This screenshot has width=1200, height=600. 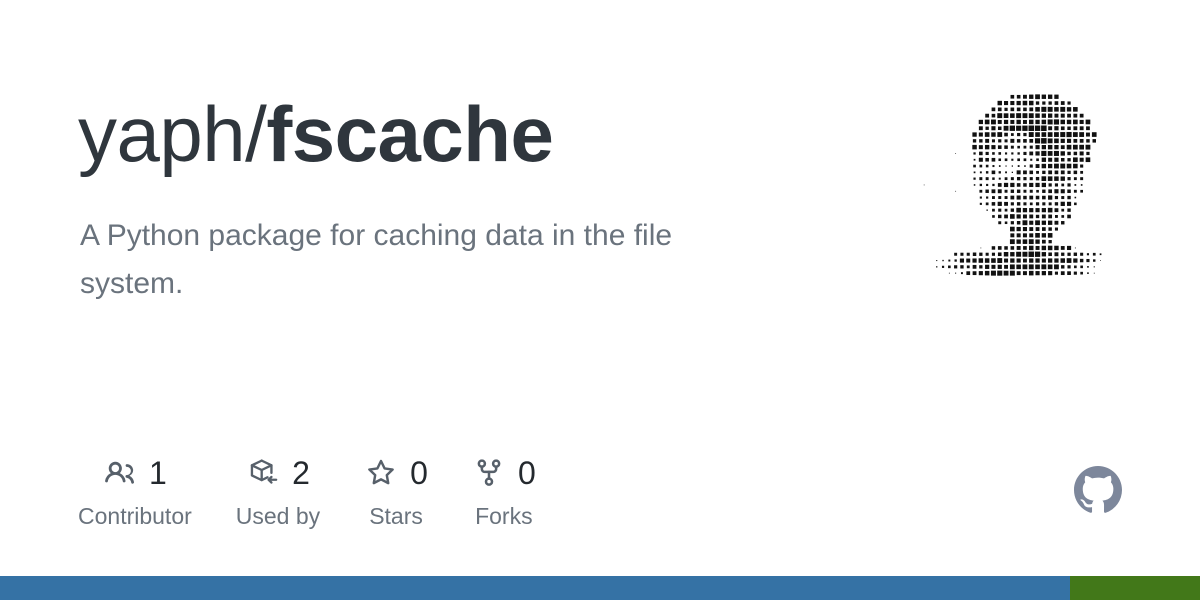 I want to click on package-icon, so click(x=263, y=473).